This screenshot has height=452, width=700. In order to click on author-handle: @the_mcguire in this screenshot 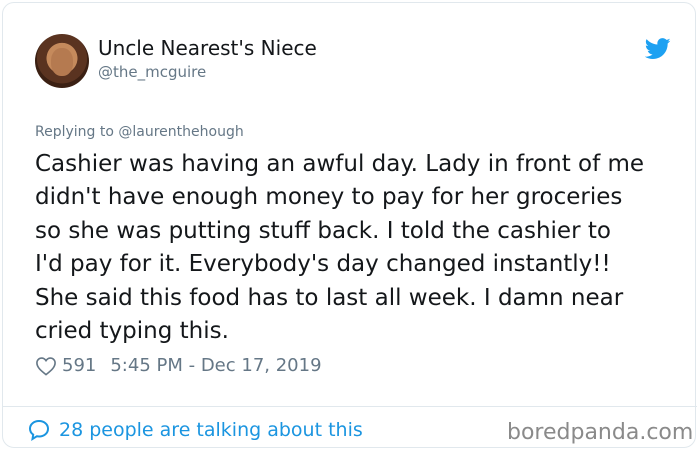, I will do `click(152, 72)`.